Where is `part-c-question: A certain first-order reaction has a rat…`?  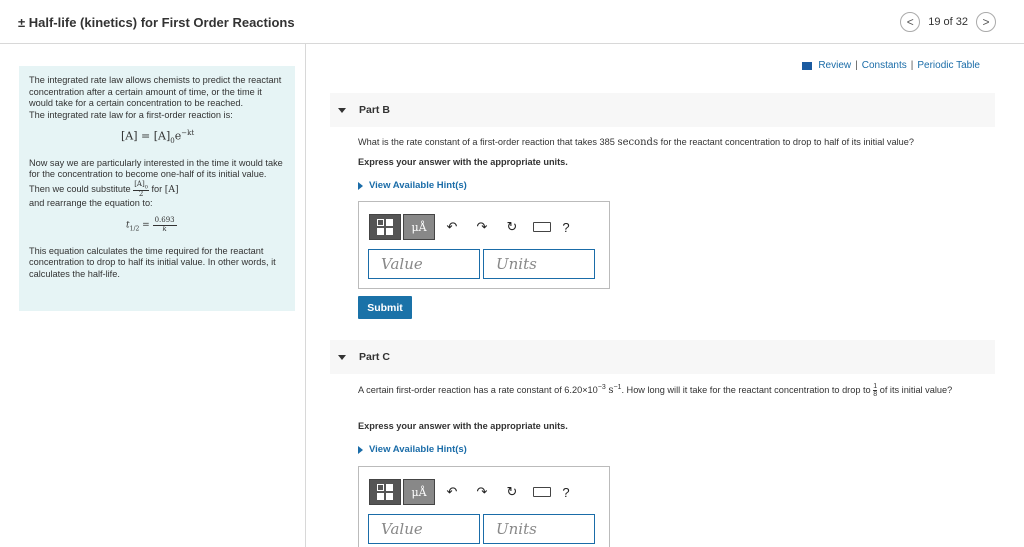
part-c-question: A certain first-order reaction has a rat… is located at coordinates (678, 390).